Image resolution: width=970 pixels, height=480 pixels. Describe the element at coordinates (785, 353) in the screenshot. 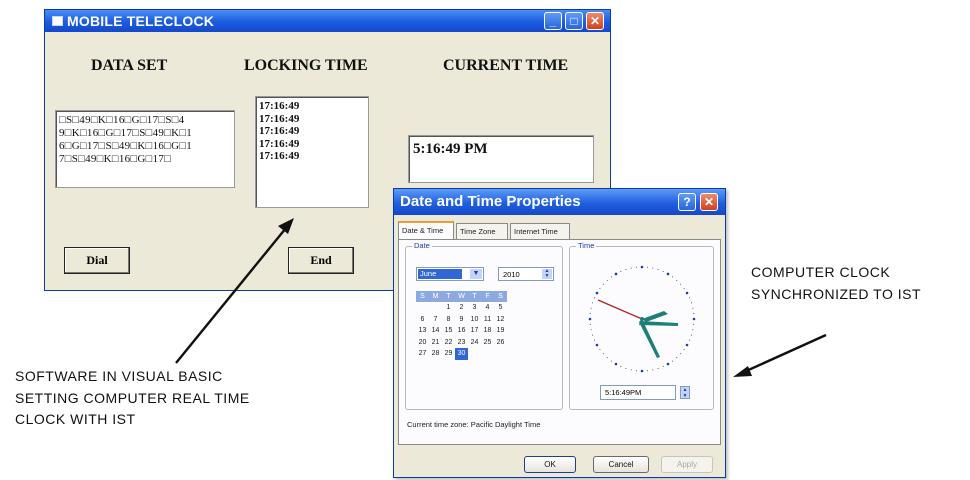

I see `right-arrow-line` at that location.